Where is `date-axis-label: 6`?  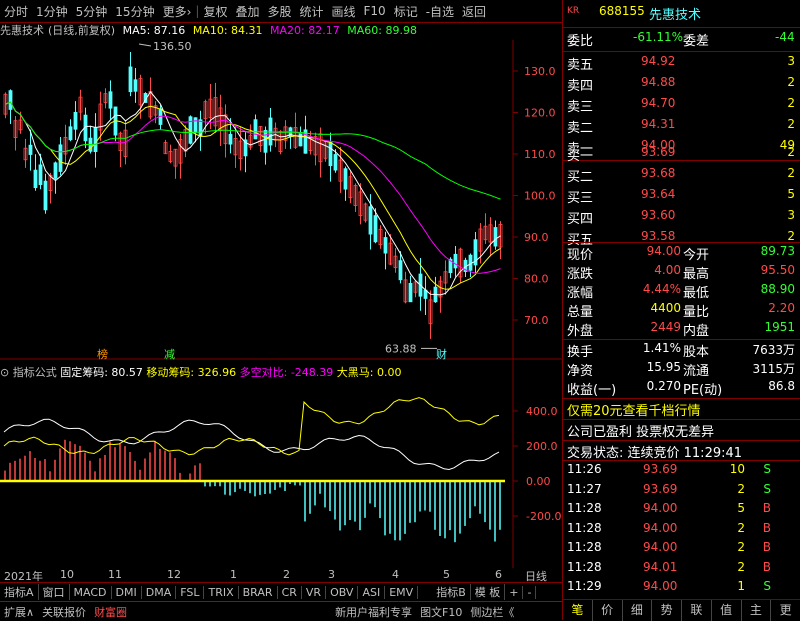
date-axis-label: 6 is located at coordinates (498, 574).